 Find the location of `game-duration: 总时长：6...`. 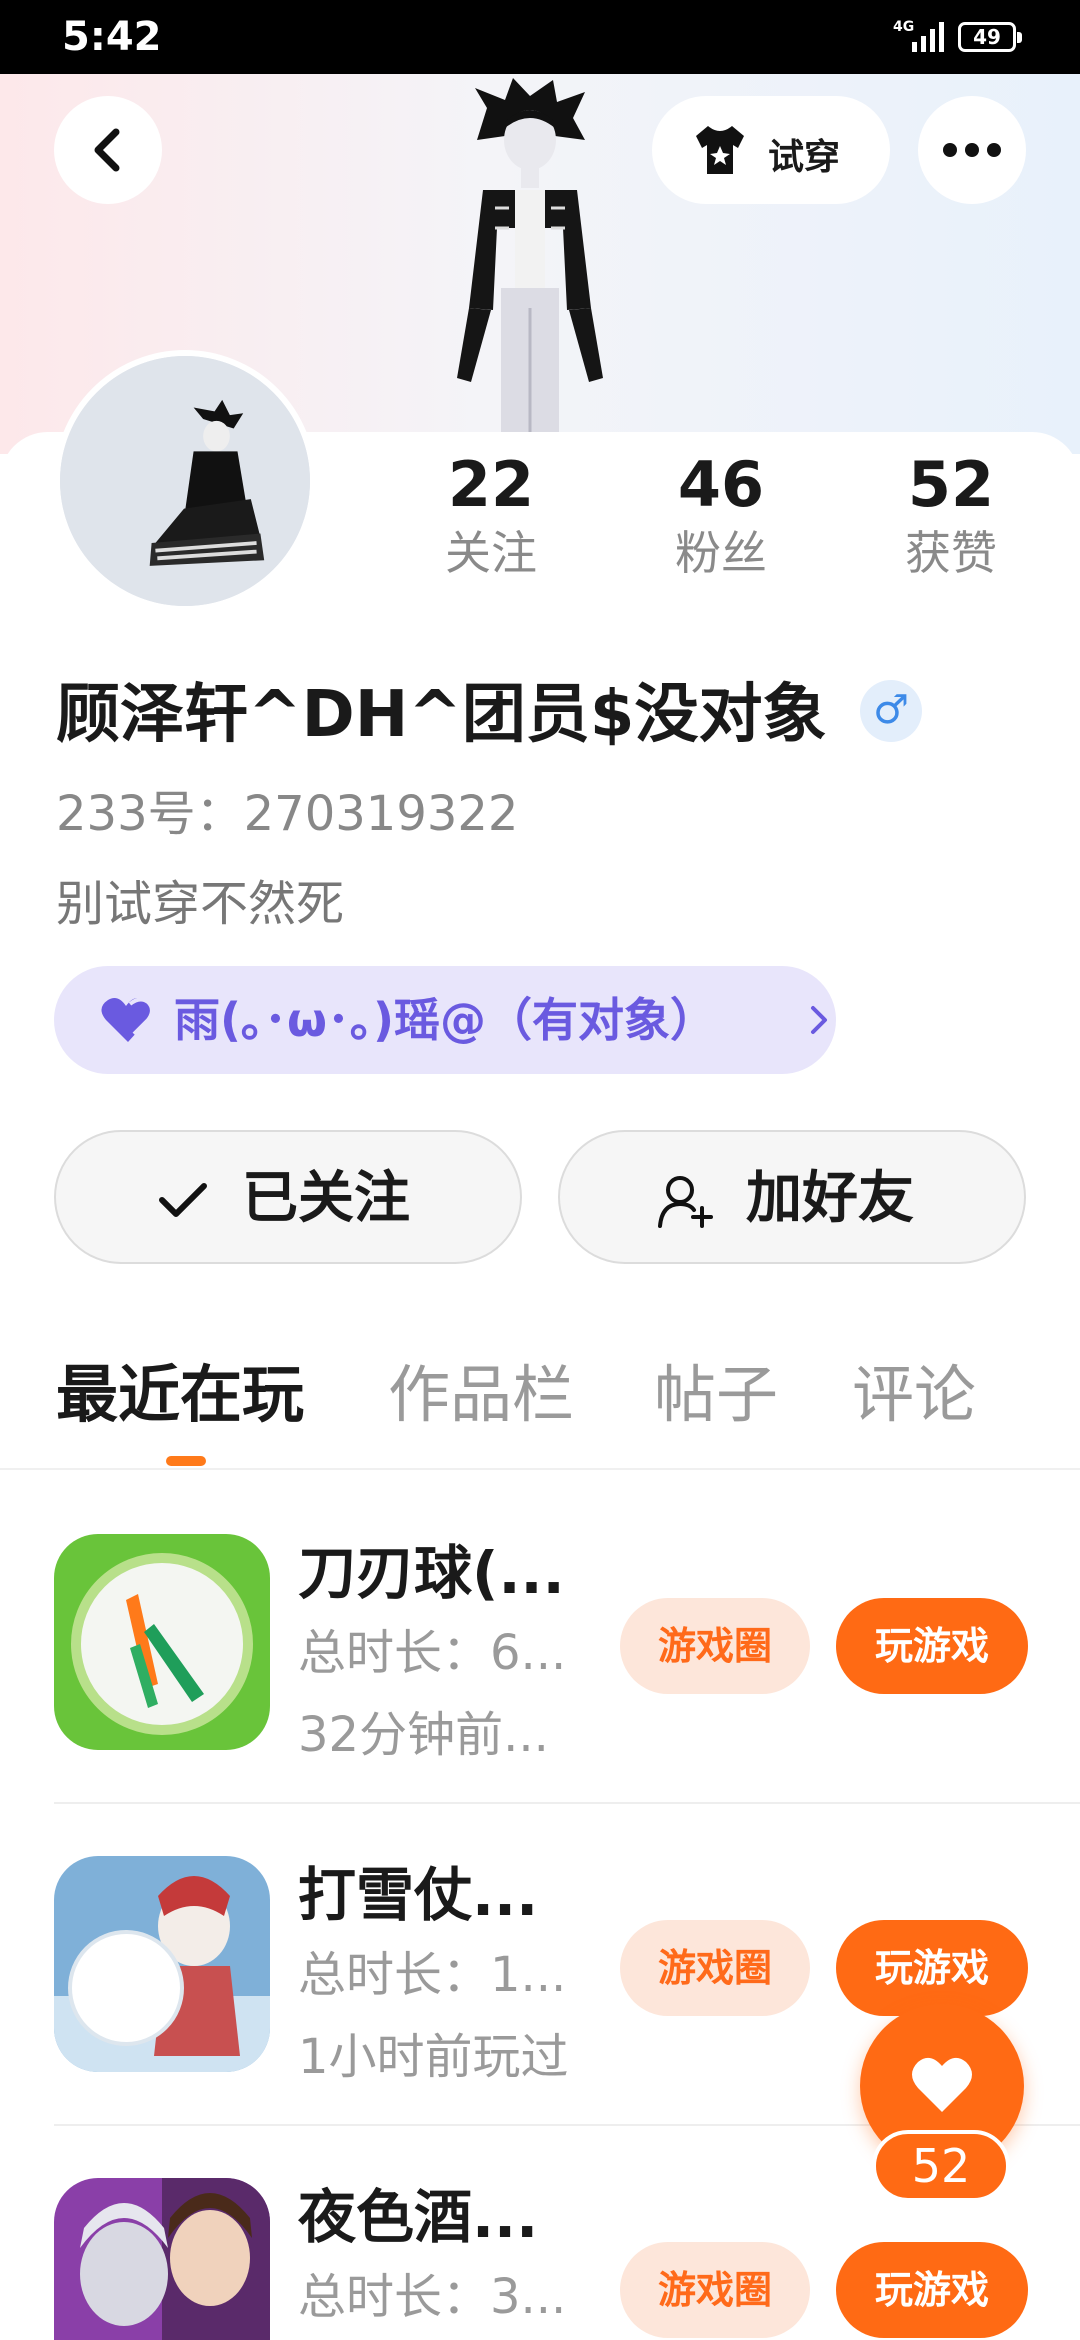

game-duration: 总时长：6... is located at coordinates (432, 1653).